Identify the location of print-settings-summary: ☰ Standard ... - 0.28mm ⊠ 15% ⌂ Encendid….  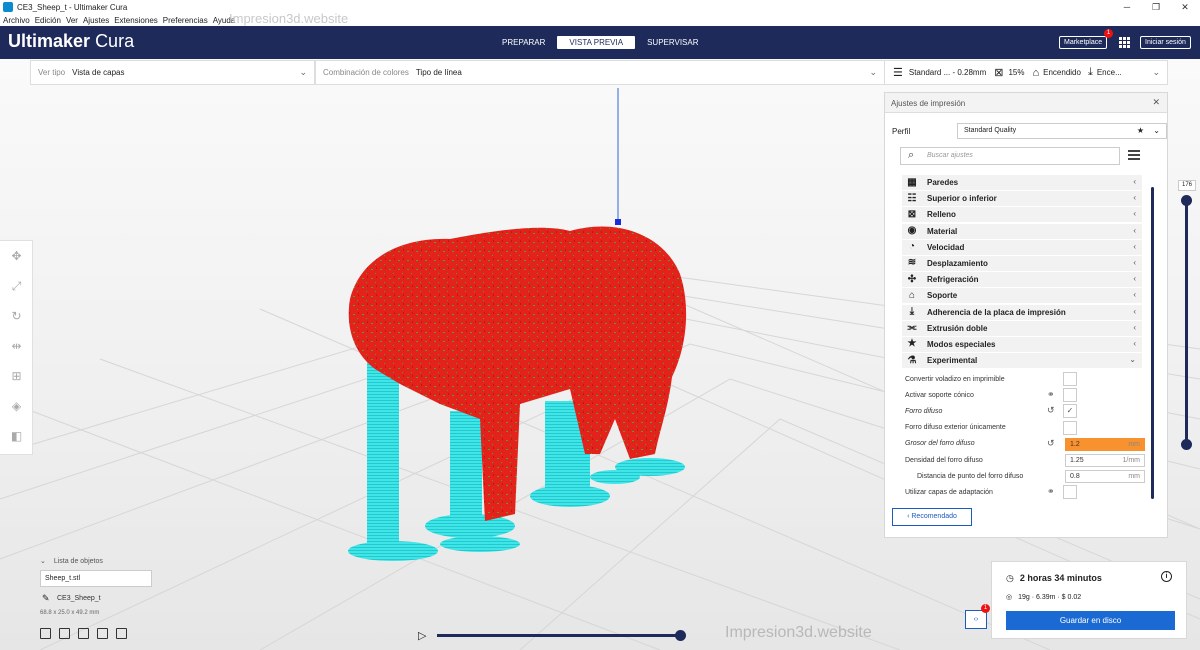
(1026, 72).